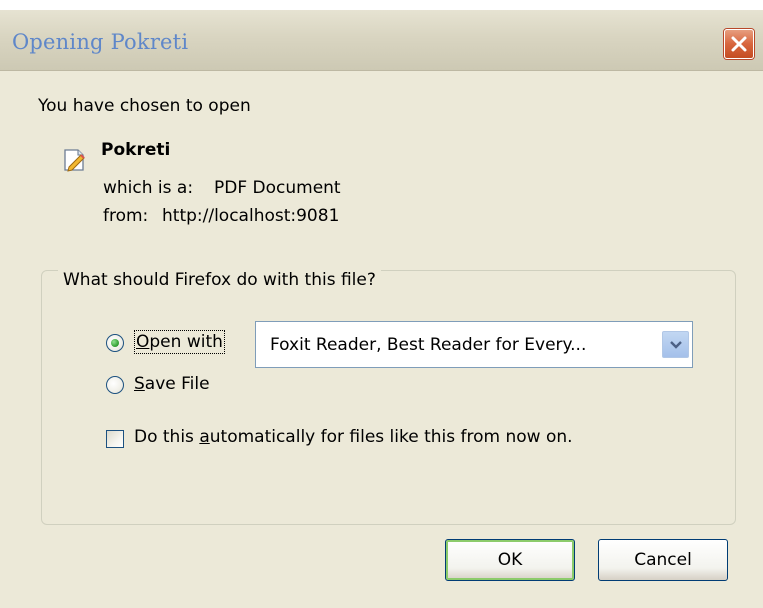 Image resolution: width=763 pixels, height=608 pixels. Describe the element at coordinates (277, 188) in the screenshot. I see `type-value: PDF Document` at that location.